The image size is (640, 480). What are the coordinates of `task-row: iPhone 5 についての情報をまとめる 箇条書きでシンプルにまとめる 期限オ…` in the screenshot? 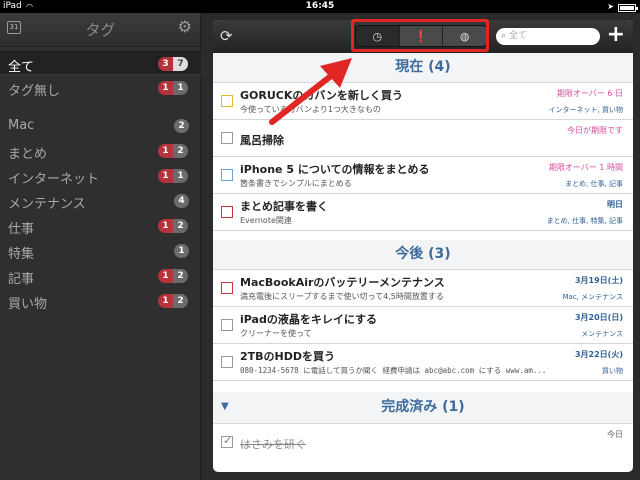 It's located at (423, 175).